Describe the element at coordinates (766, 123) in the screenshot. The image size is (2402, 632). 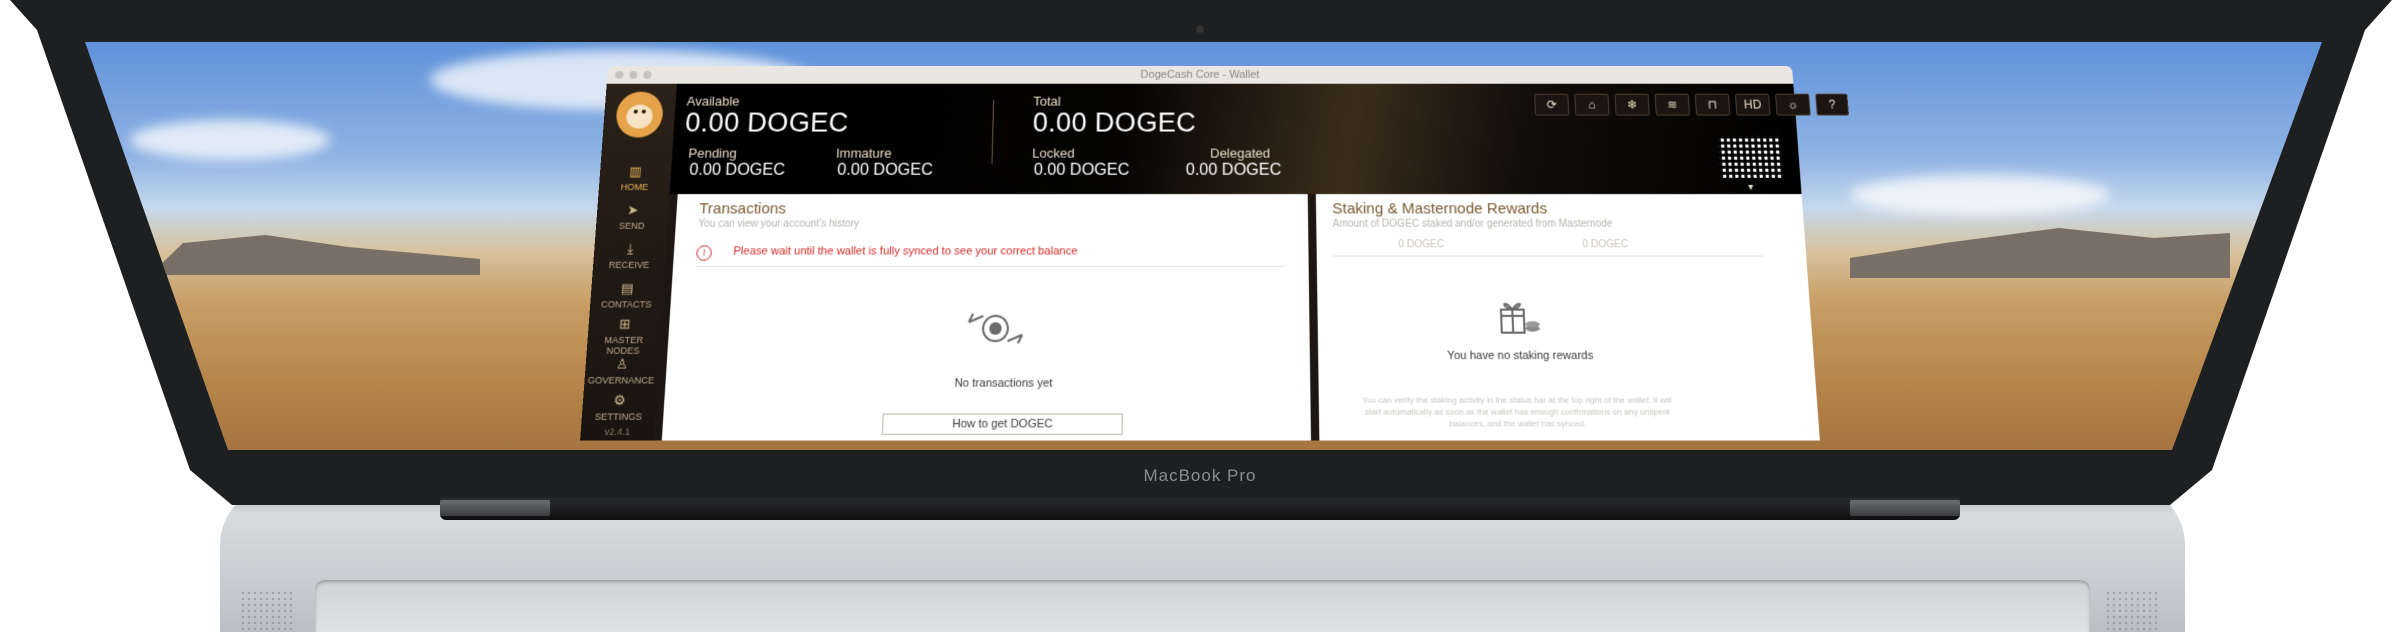
I see `available-balance: 0.00 DOGEC` at that location.